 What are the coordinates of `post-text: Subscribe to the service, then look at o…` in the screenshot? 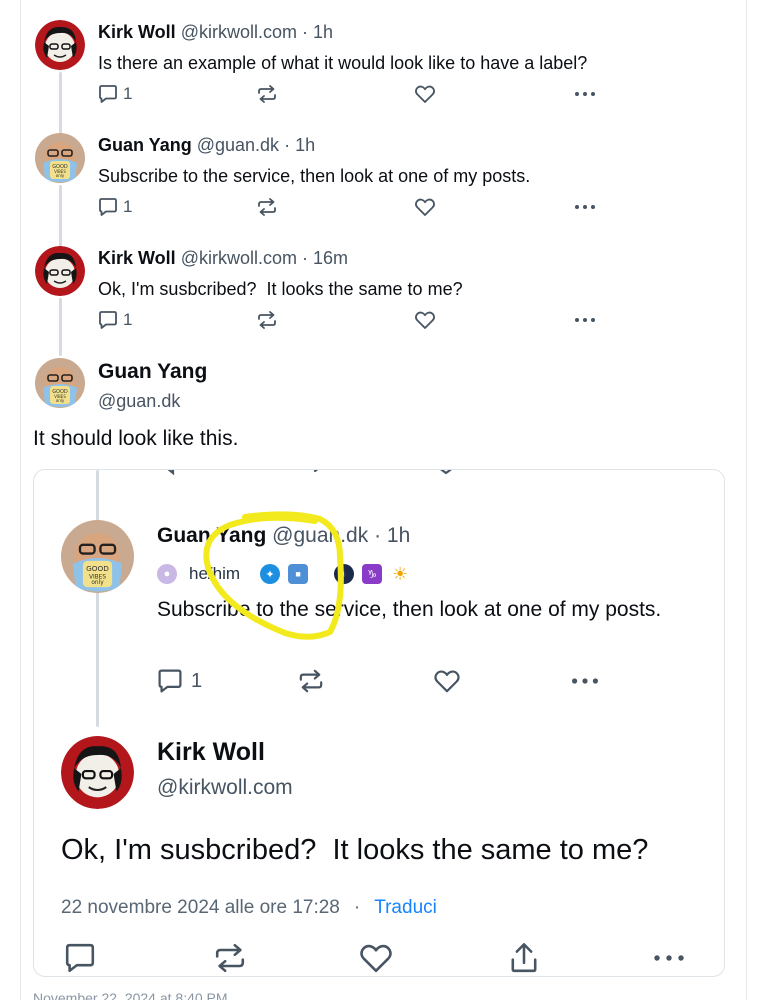 It's located at (314, 176).